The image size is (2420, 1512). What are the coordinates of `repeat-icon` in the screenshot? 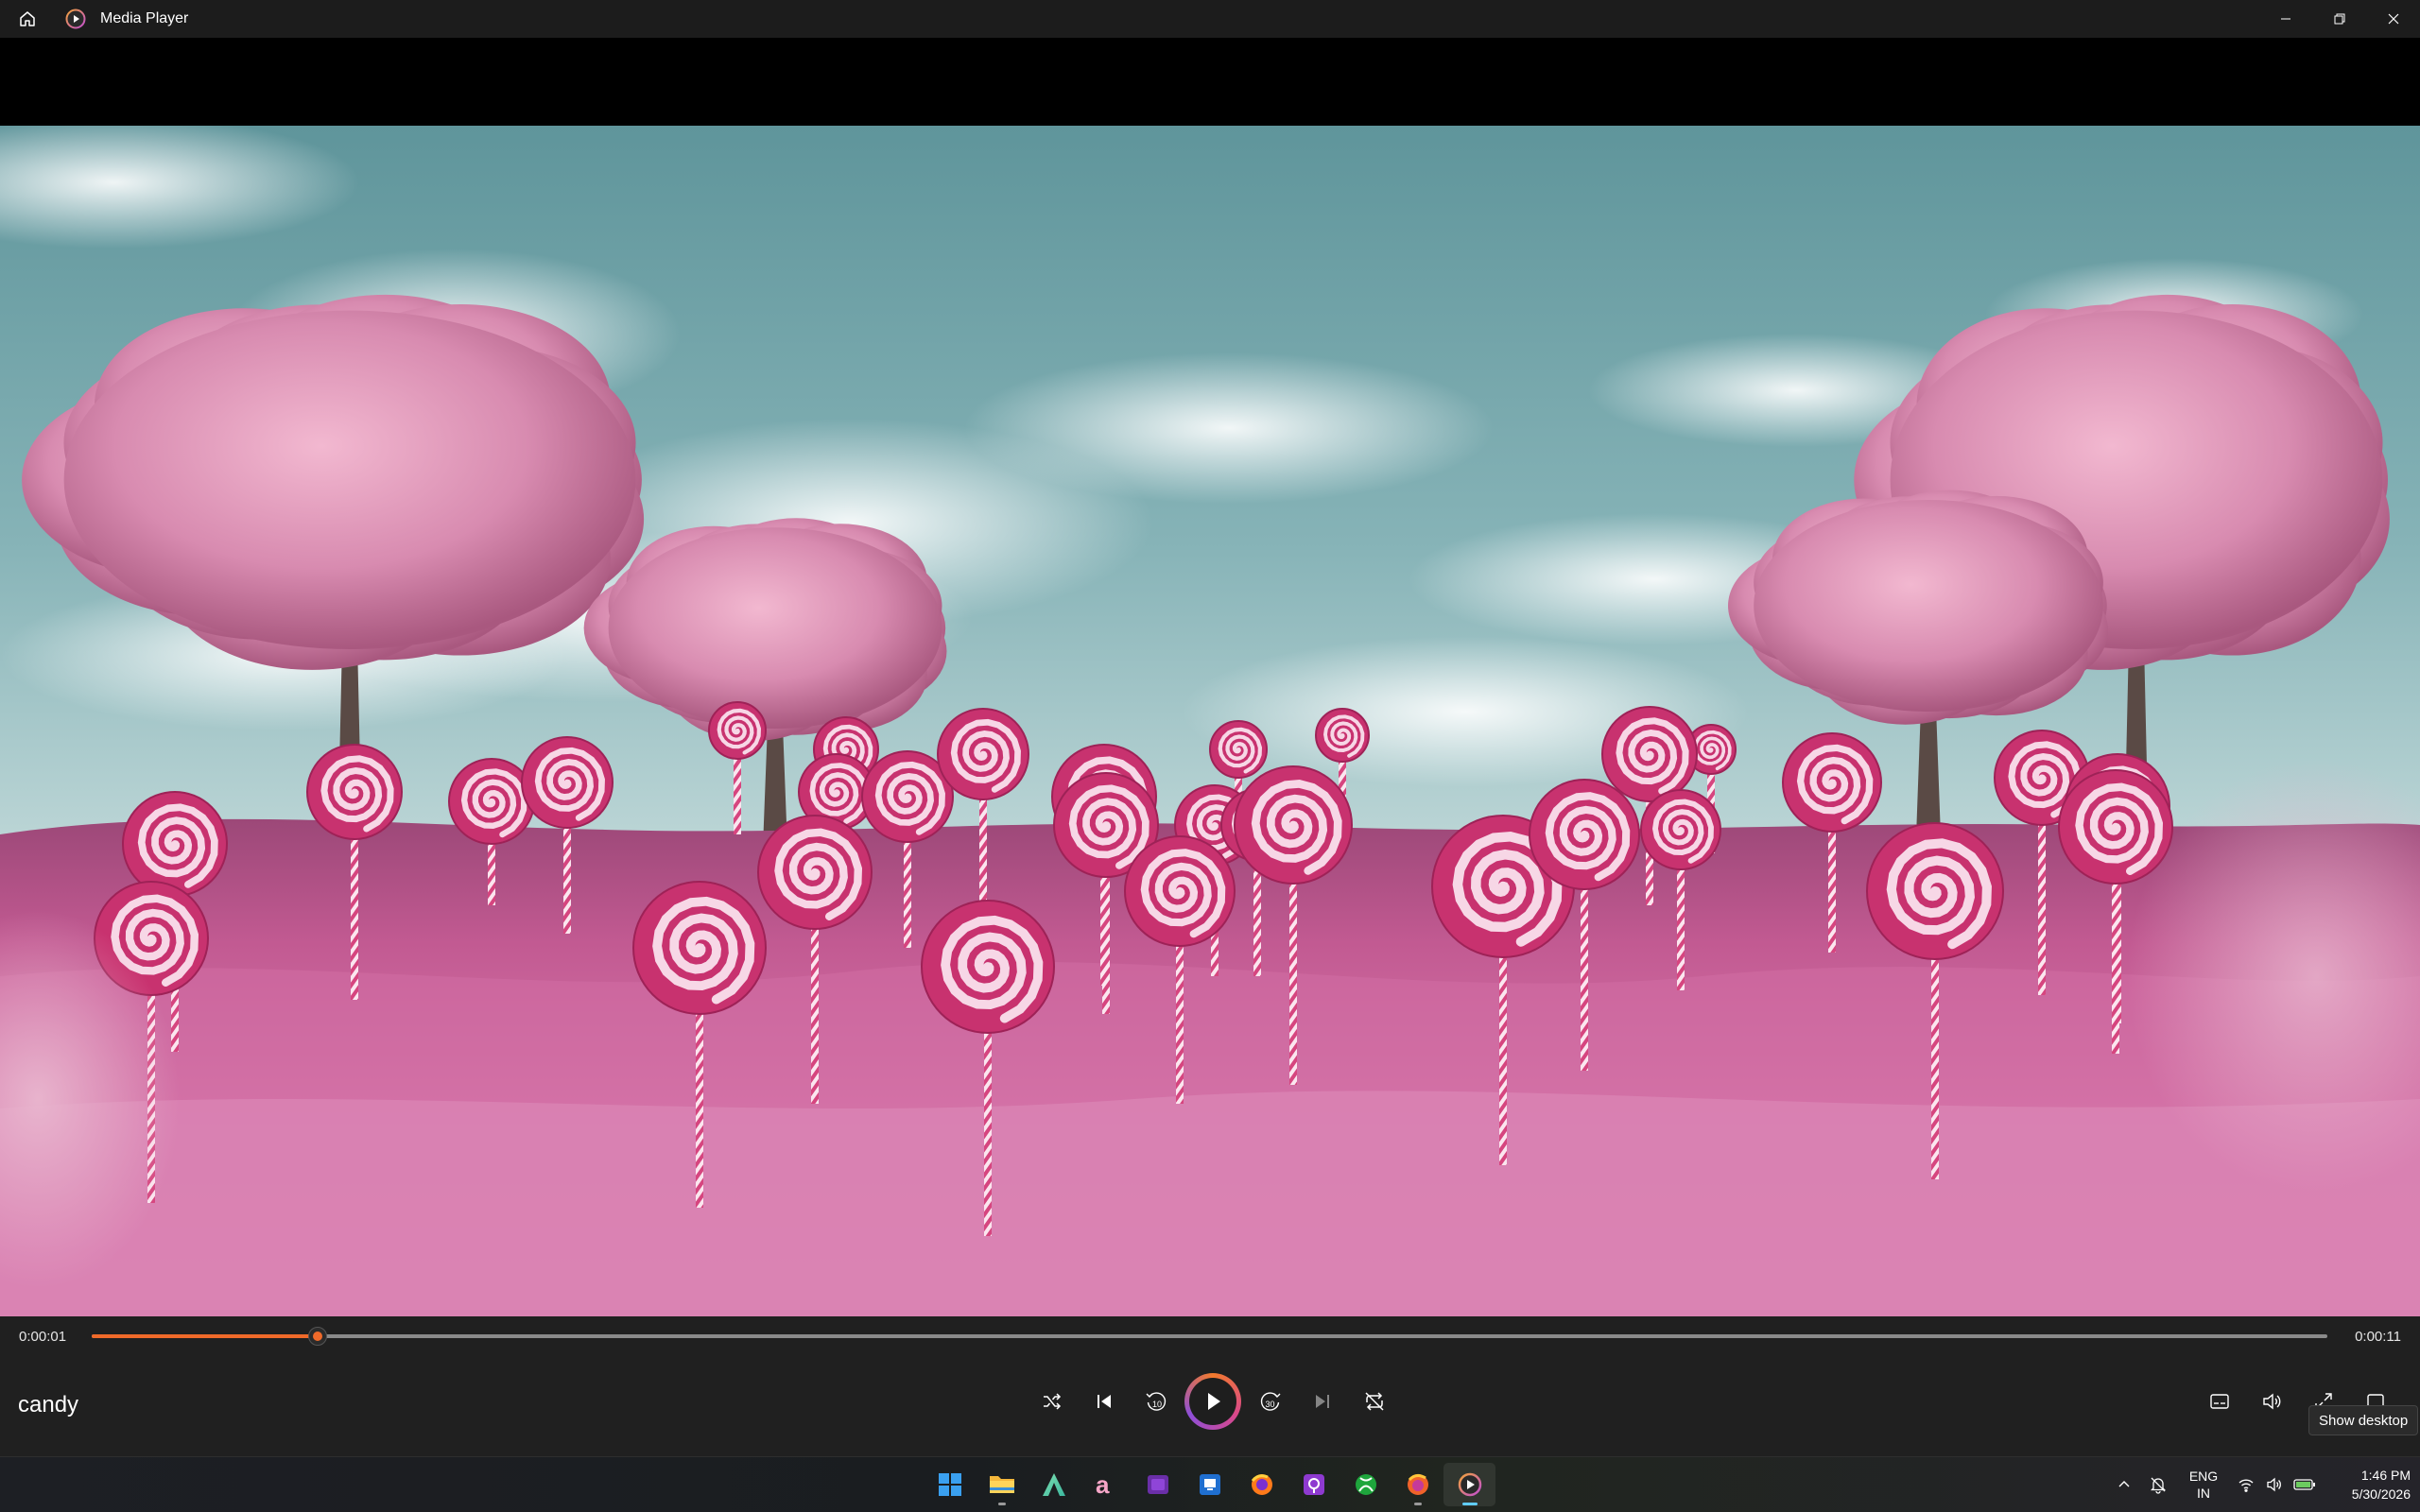 It's located at (1374, 1401).